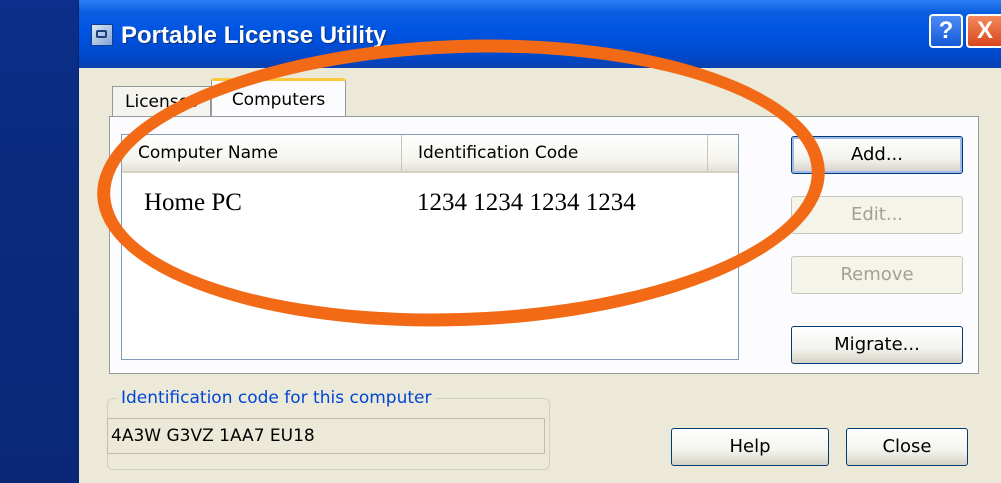  I want to click on close-icon: X, so click(983, 31).